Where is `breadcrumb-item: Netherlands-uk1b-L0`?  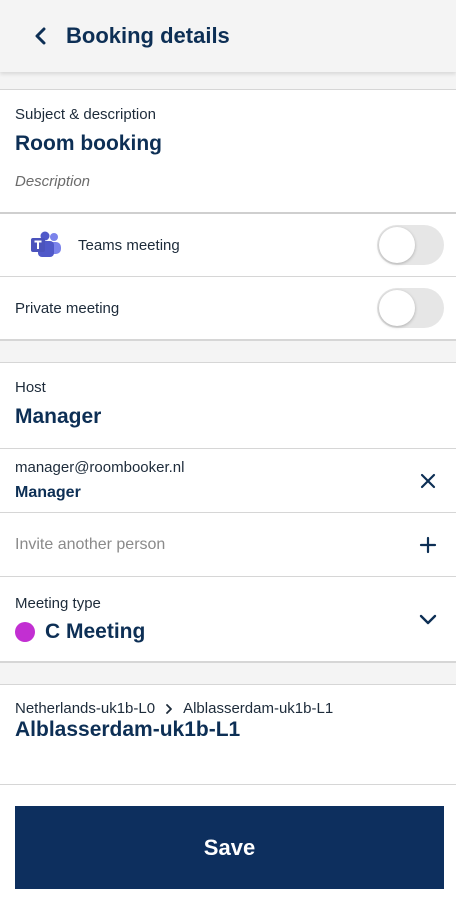 breadcrumb-item: Netherlands-uk1b-L0 is located at coordinates (85, 708).